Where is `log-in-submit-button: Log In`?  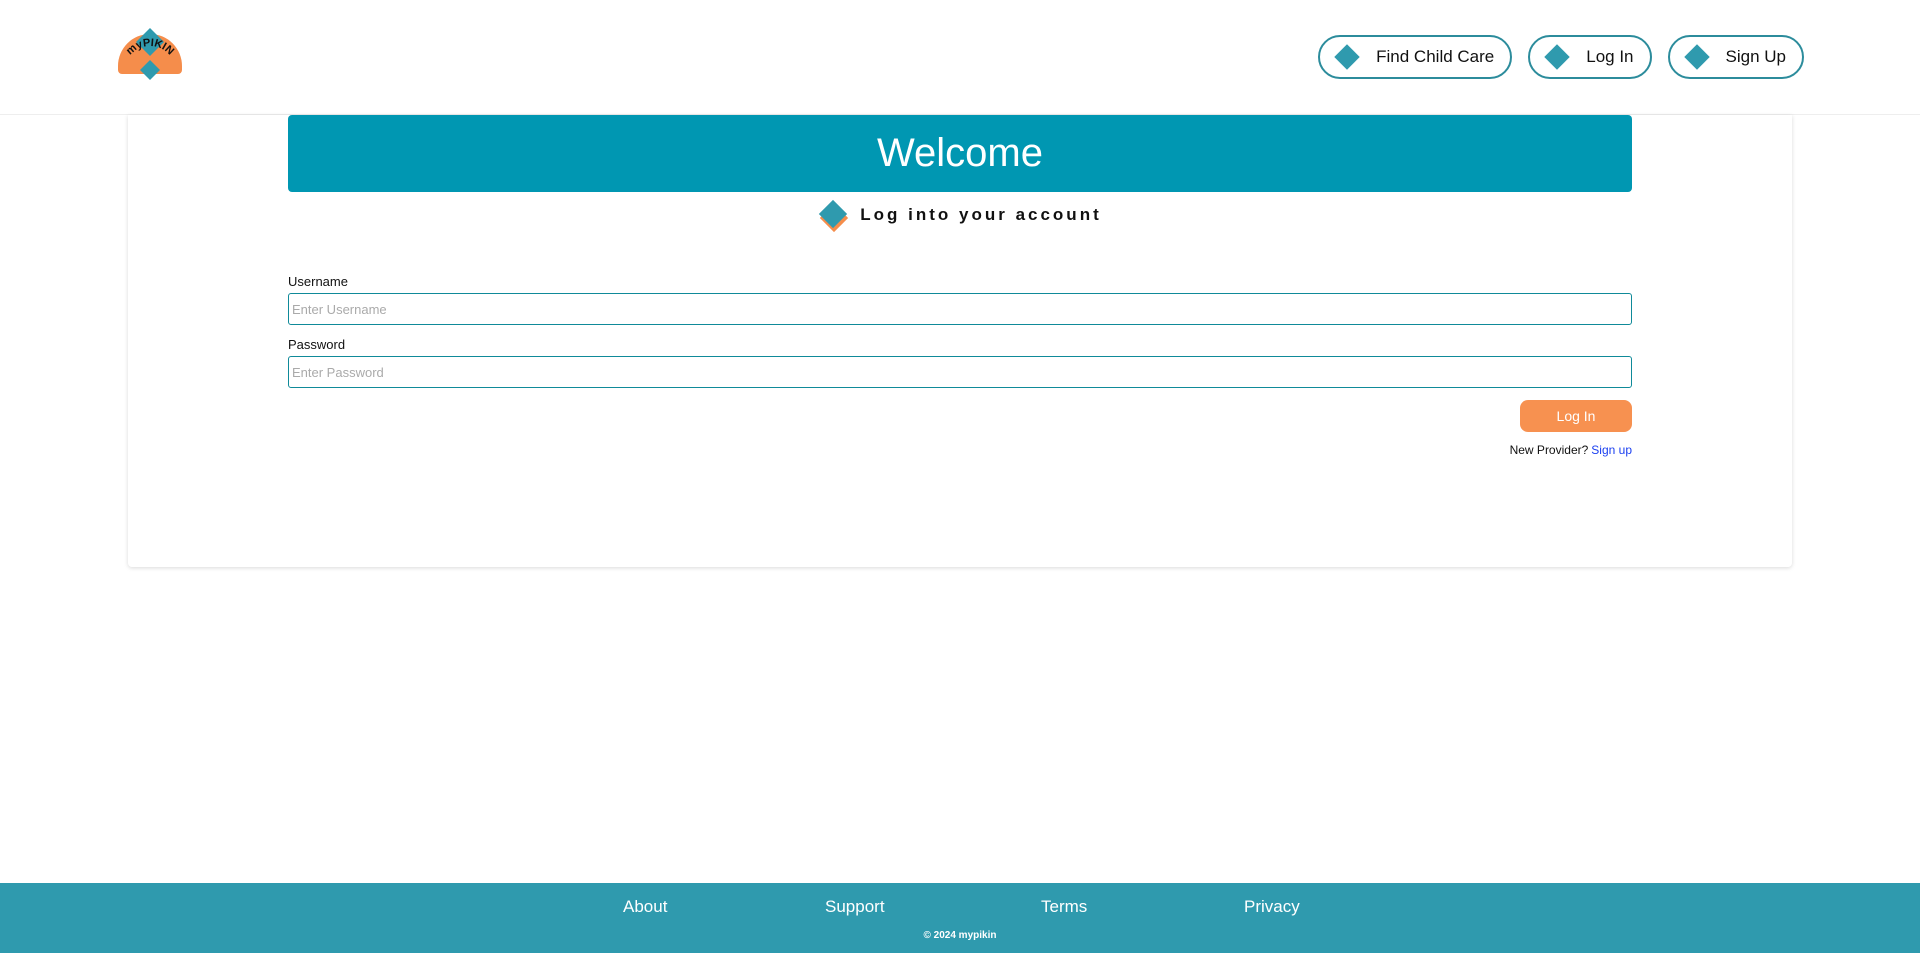
log-in-submit-button: Log In is located at coordinates (1576, 416).